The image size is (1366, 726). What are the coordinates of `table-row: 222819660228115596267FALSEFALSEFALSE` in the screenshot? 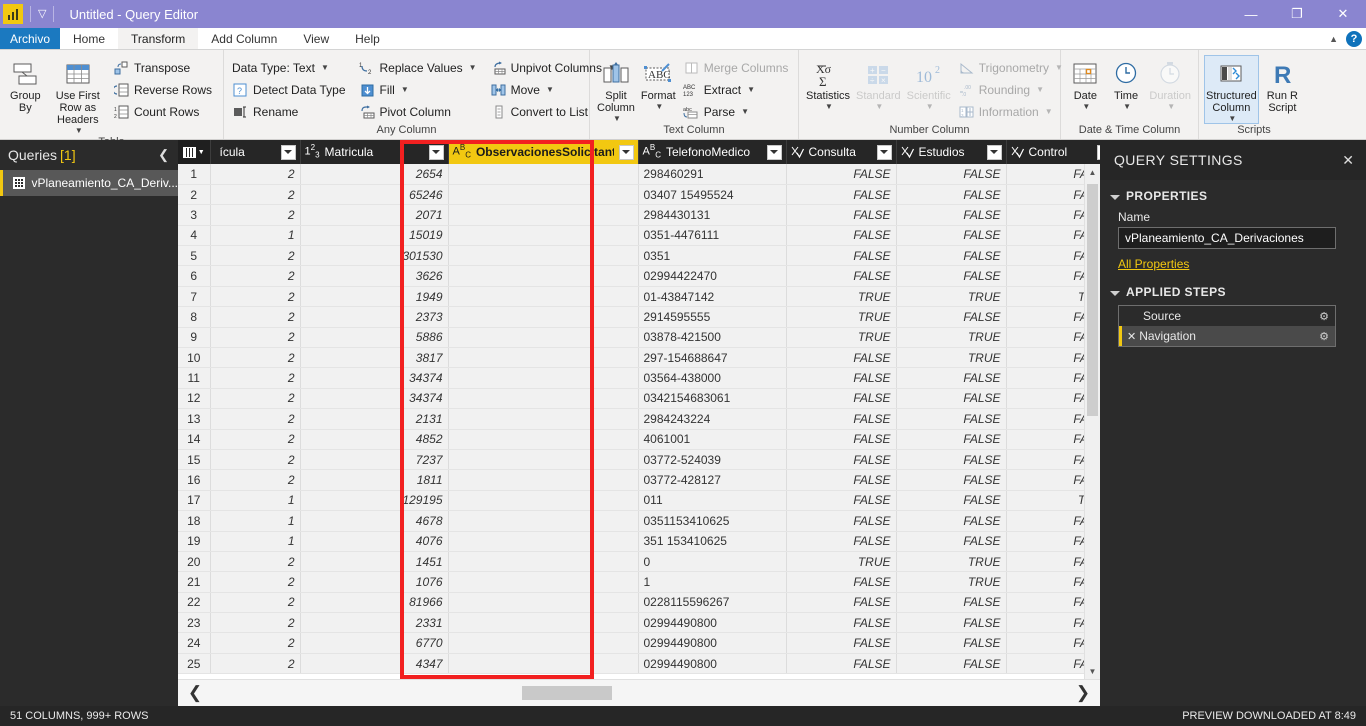 It's located at (639, 603).